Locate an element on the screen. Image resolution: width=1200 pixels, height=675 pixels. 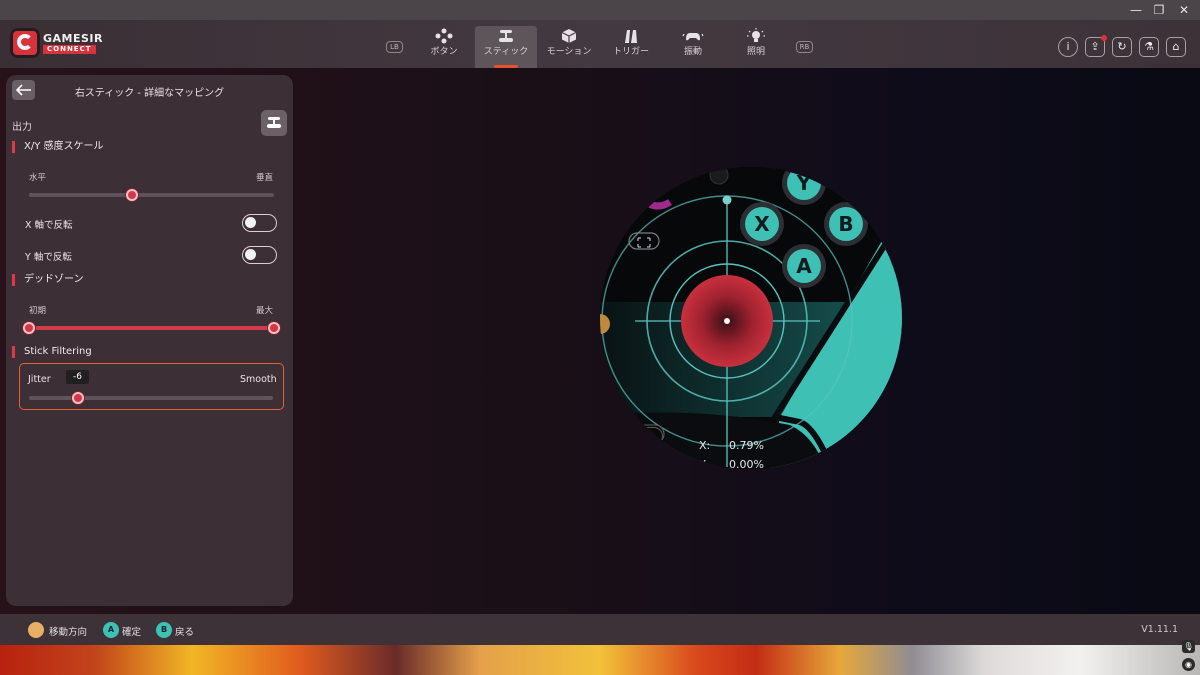
output-label: 出力 is located at coordinates (22, 127).